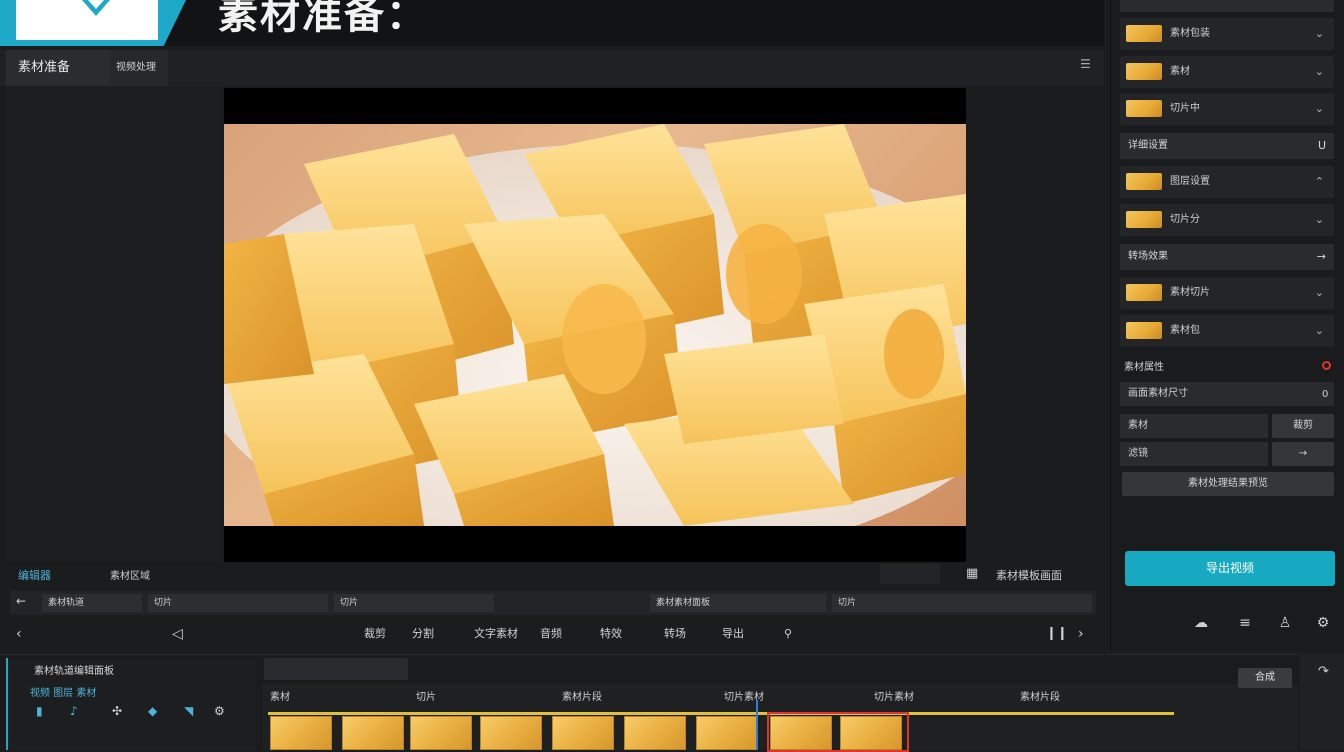 The height and width of the screenshot is (752, 1344). I want to click on crop-button: 裁剪, so click(1303, 426).